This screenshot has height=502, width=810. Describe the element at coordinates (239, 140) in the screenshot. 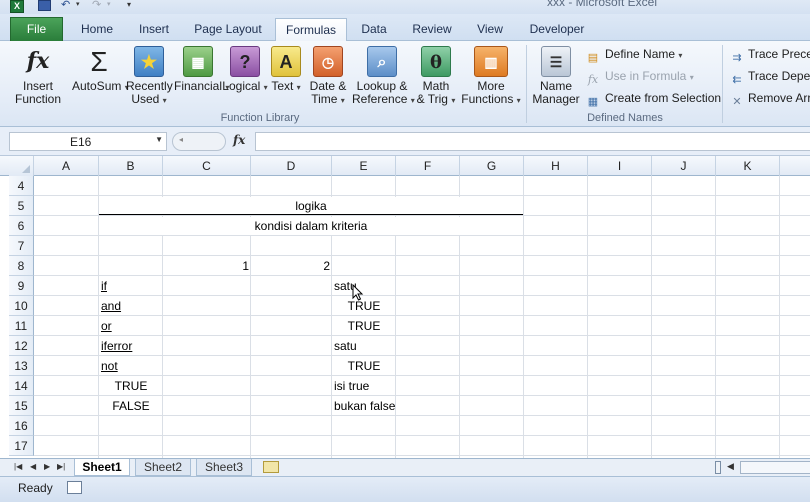

I see `insert-function-fx-icon: fx` at that location.